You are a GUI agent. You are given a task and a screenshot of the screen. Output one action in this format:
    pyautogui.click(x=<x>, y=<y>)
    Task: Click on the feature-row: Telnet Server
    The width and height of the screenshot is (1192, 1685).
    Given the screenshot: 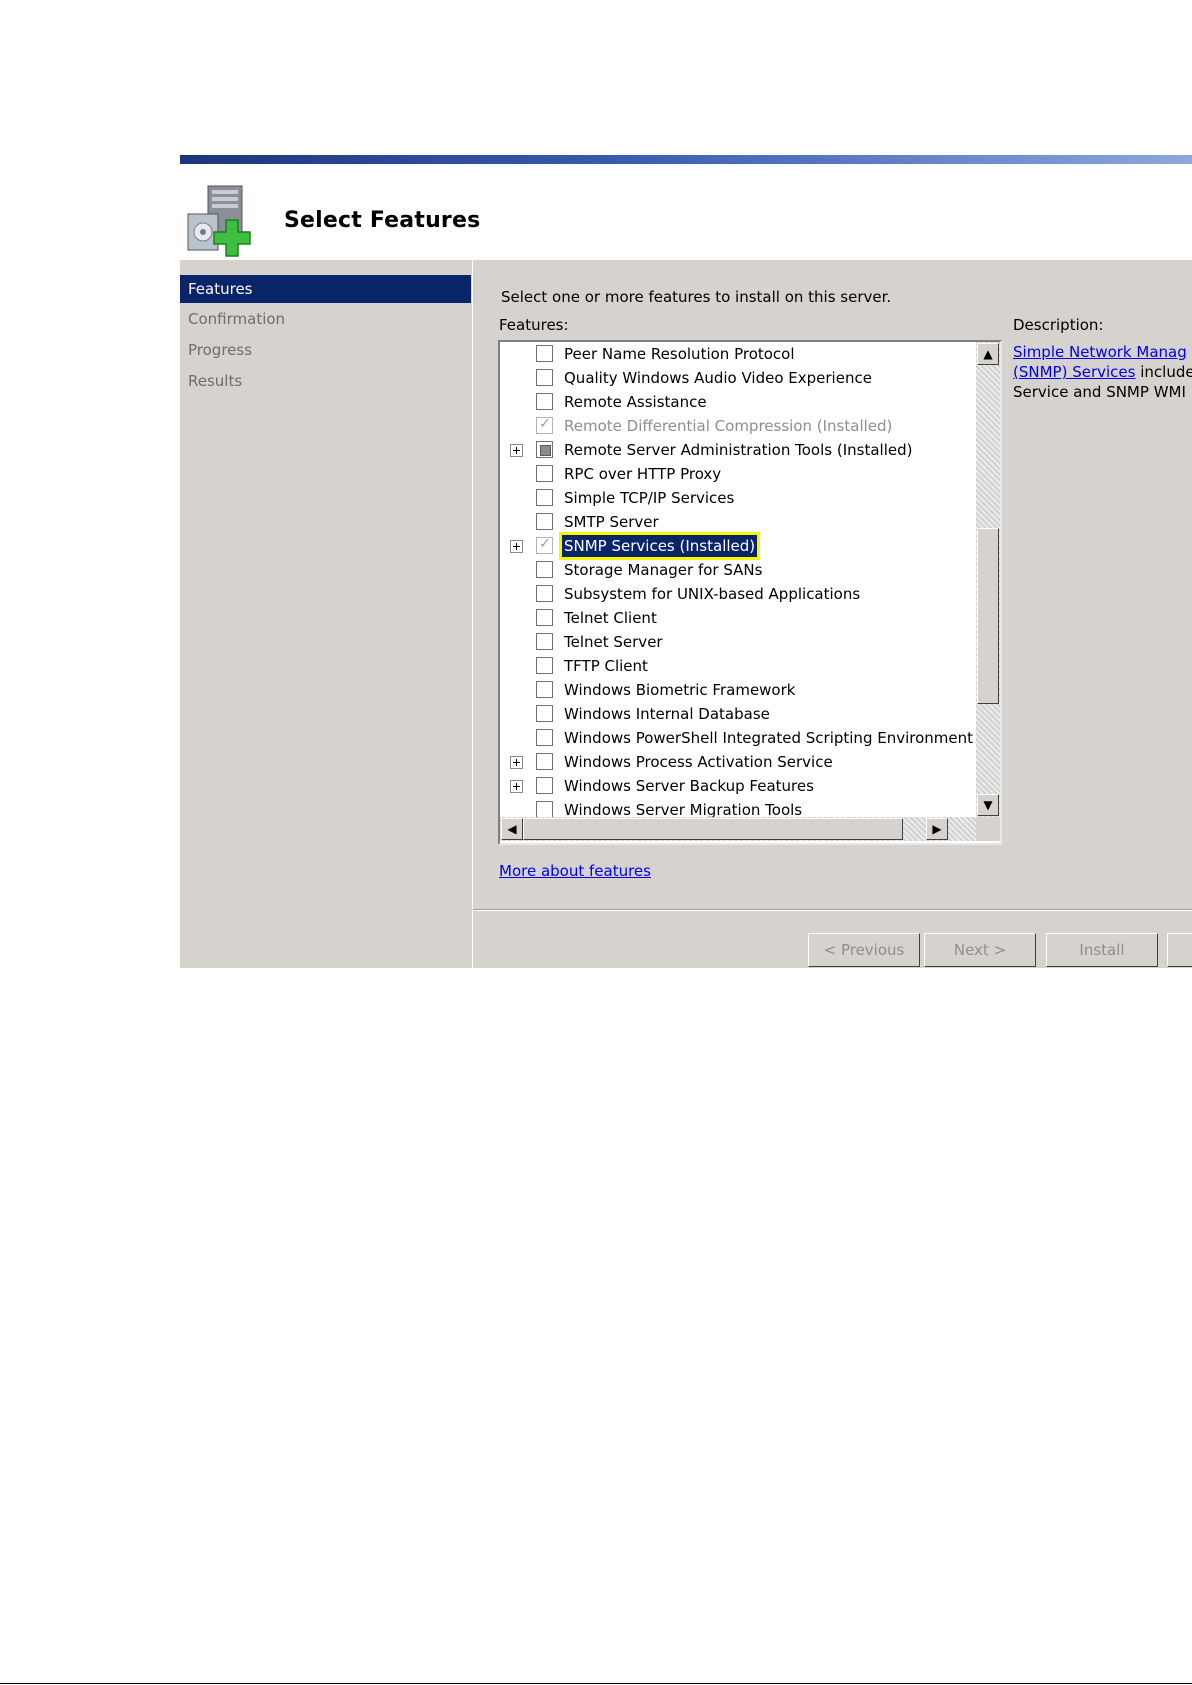 What is the action you would take?
    pyautogui.click(x=738, y=642)
    